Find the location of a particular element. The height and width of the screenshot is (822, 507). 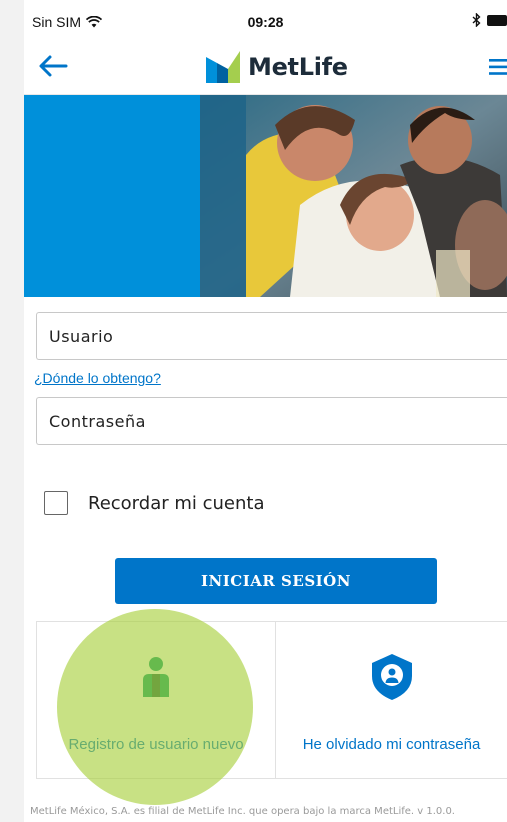

brand-name: MetLife is located at coordinates (298, 67).